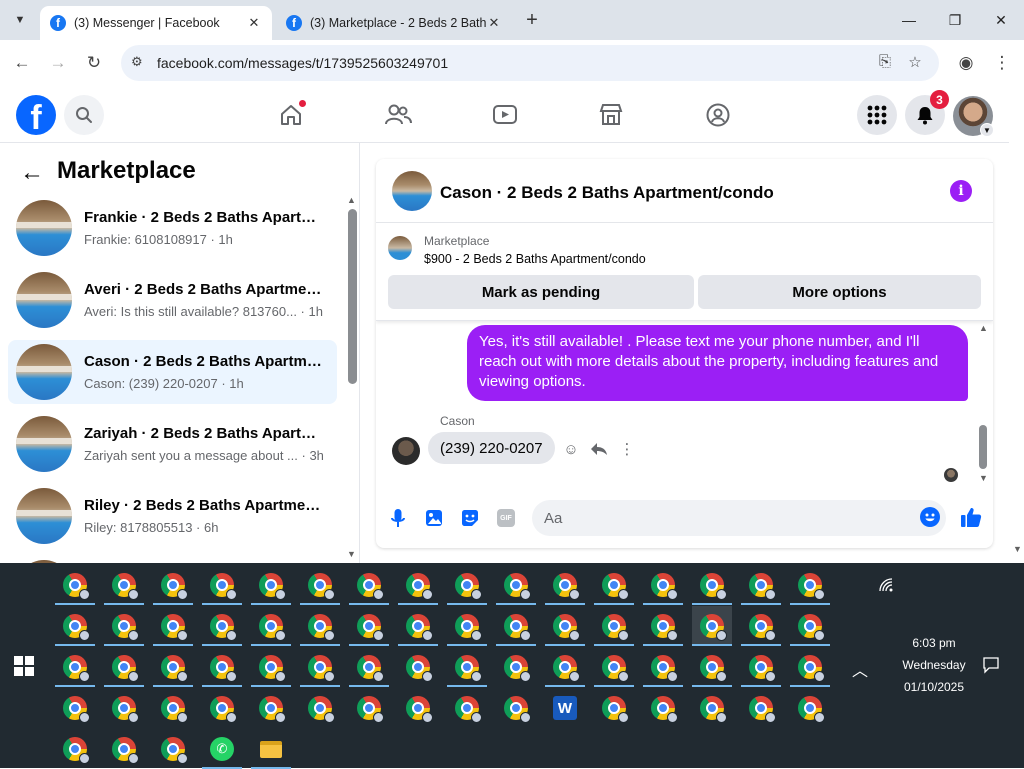 Image resolution: width=1024 pixels, height=769 pixels. What do you see at coordinates (839, 292) in the screenshot?
I see `more-options-button: More options` at bounding box center [839, 292].